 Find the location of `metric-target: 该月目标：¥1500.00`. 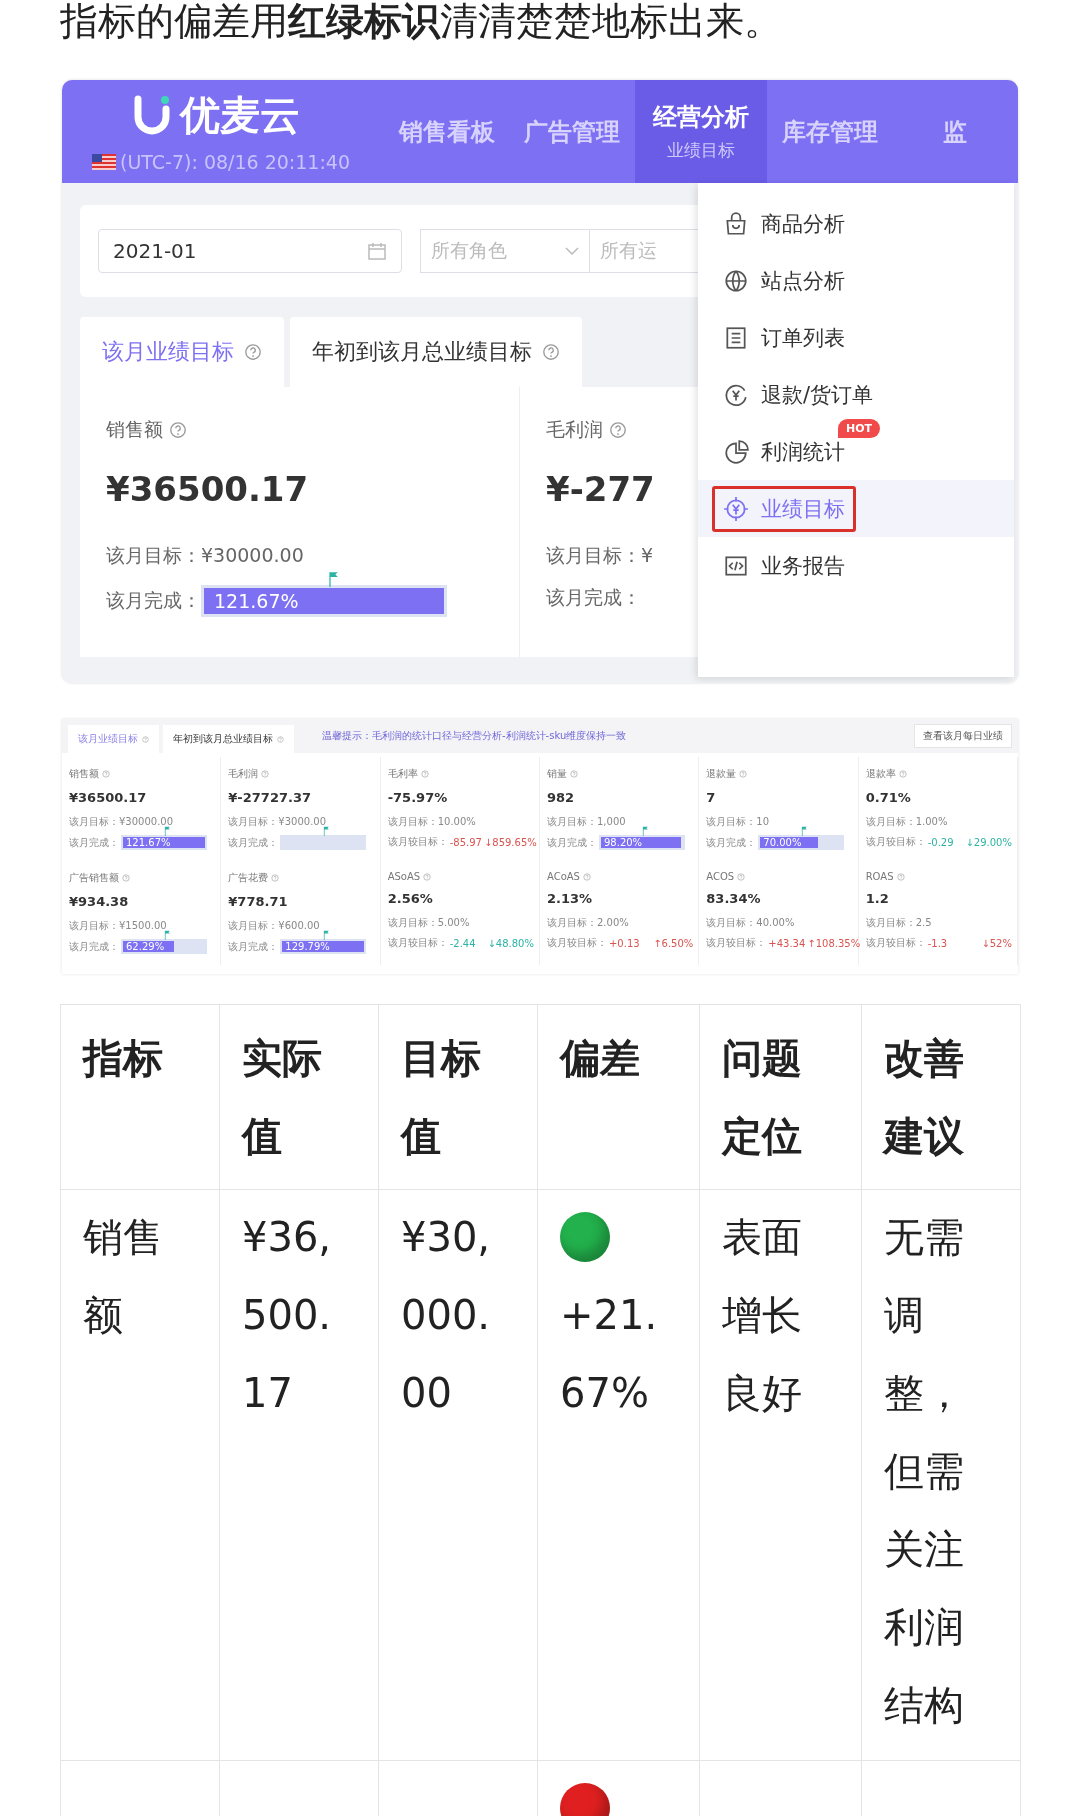

metric-target: 该月目标：¥1500.00 is located at coordinates (118, 926).